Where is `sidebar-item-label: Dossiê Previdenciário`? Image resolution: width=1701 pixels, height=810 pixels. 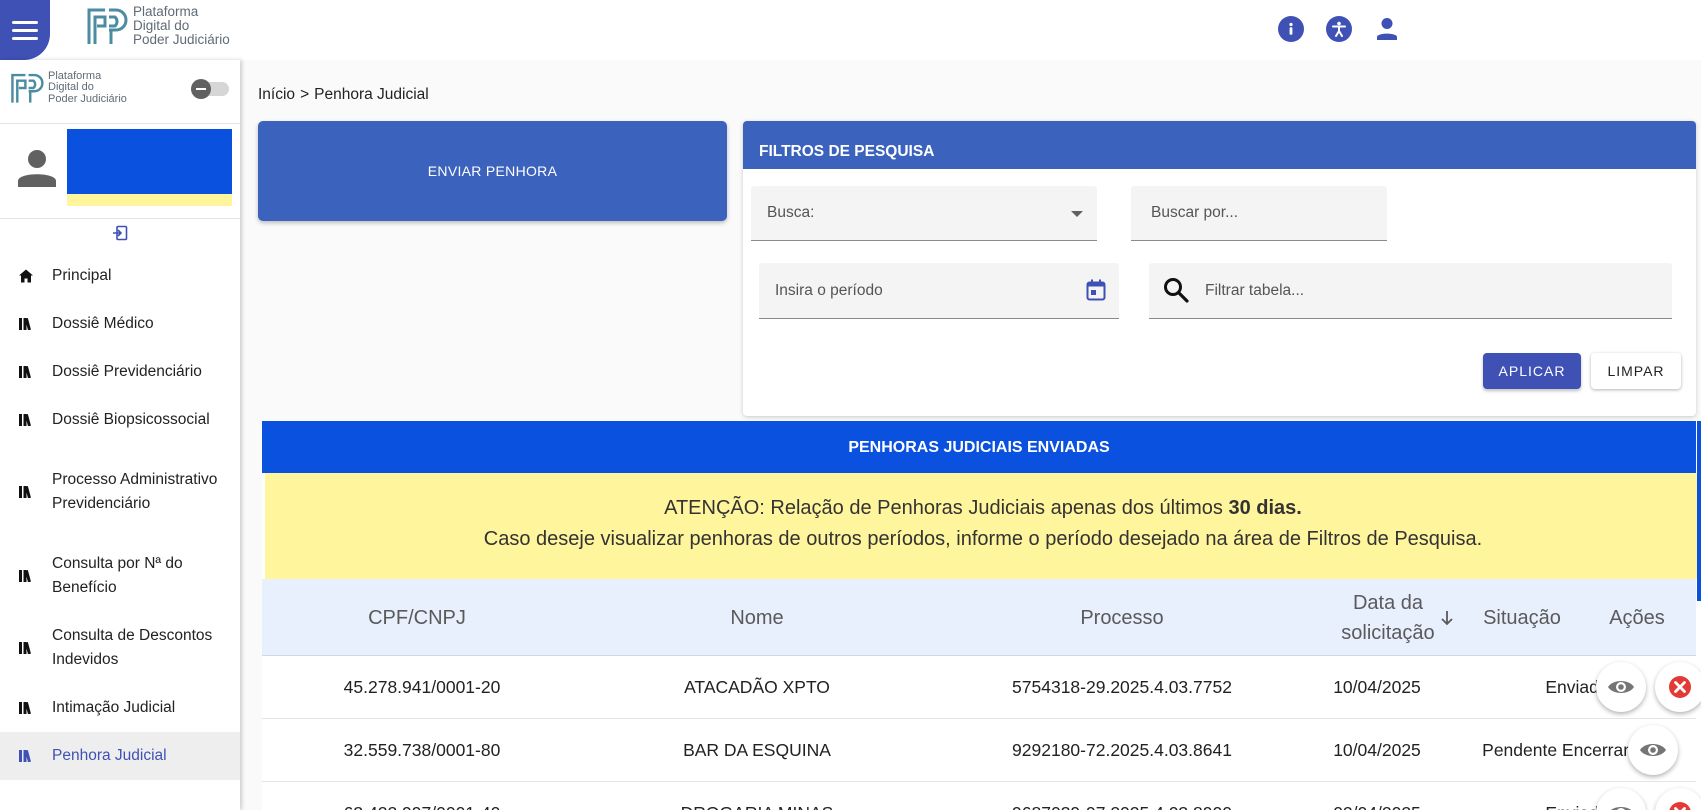 sidebar-item-label: Dossiê Previdenciário is located at coordinates (127, 371).